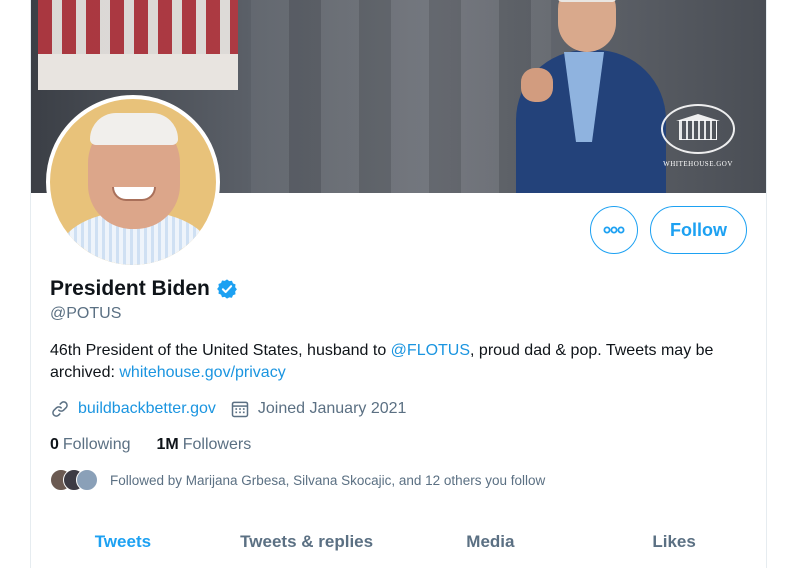  What do you see at coordinates (698, 139) in the screenshot?
I see `whitehouse-logo: WHITEHOUSE.GOV` at bounding box center [698, 139].